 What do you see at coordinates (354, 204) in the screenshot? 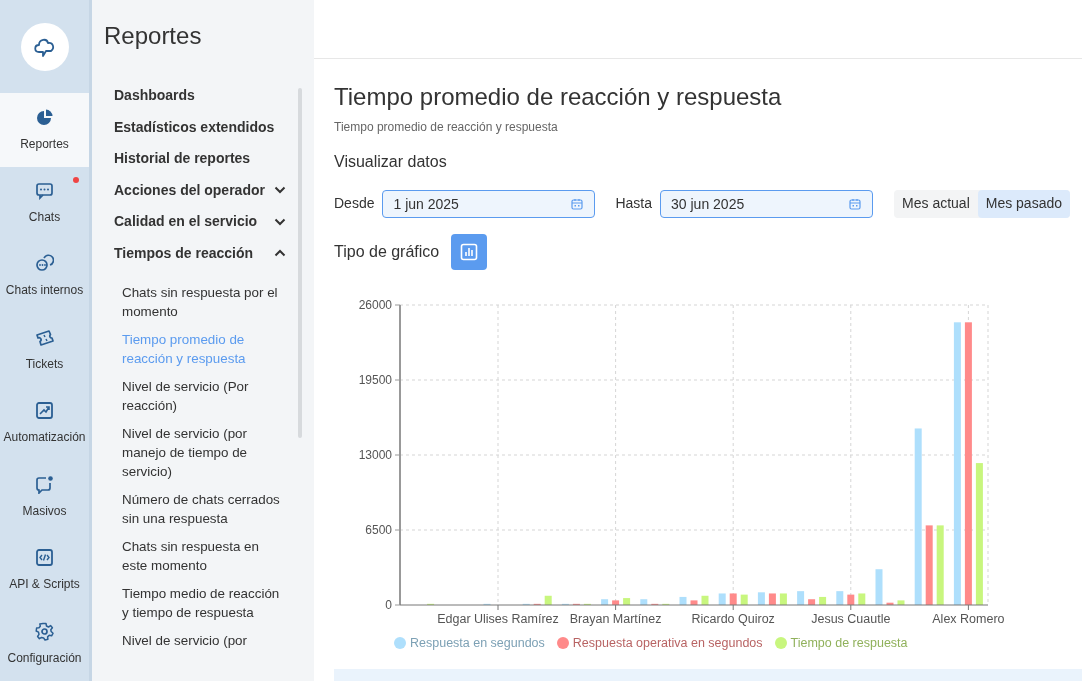
I see `field-label: Desde` at bounding box center [354, 204].